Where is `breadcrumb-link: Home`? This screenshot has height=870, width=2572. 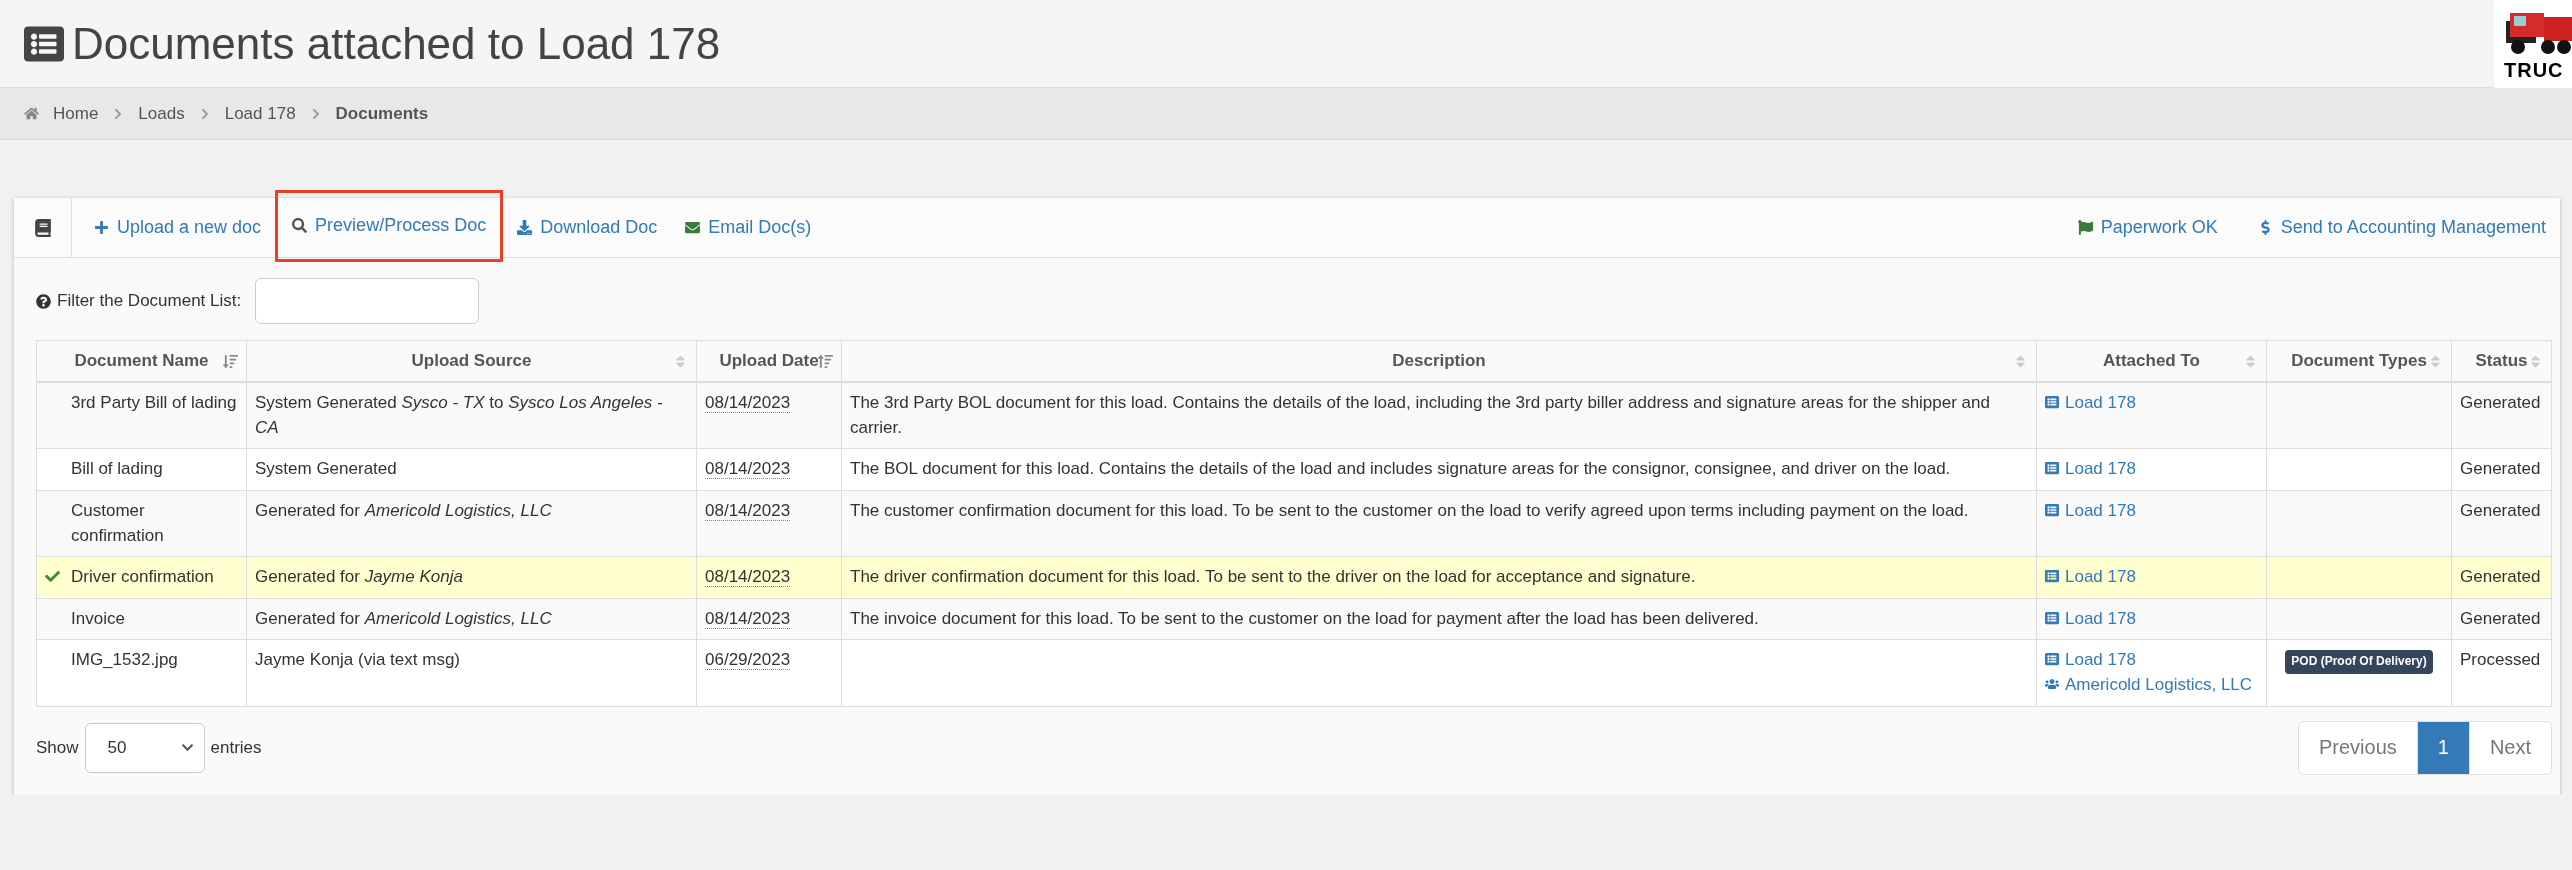 breadcrumb-link: Home is located at coordinates (76, 113).